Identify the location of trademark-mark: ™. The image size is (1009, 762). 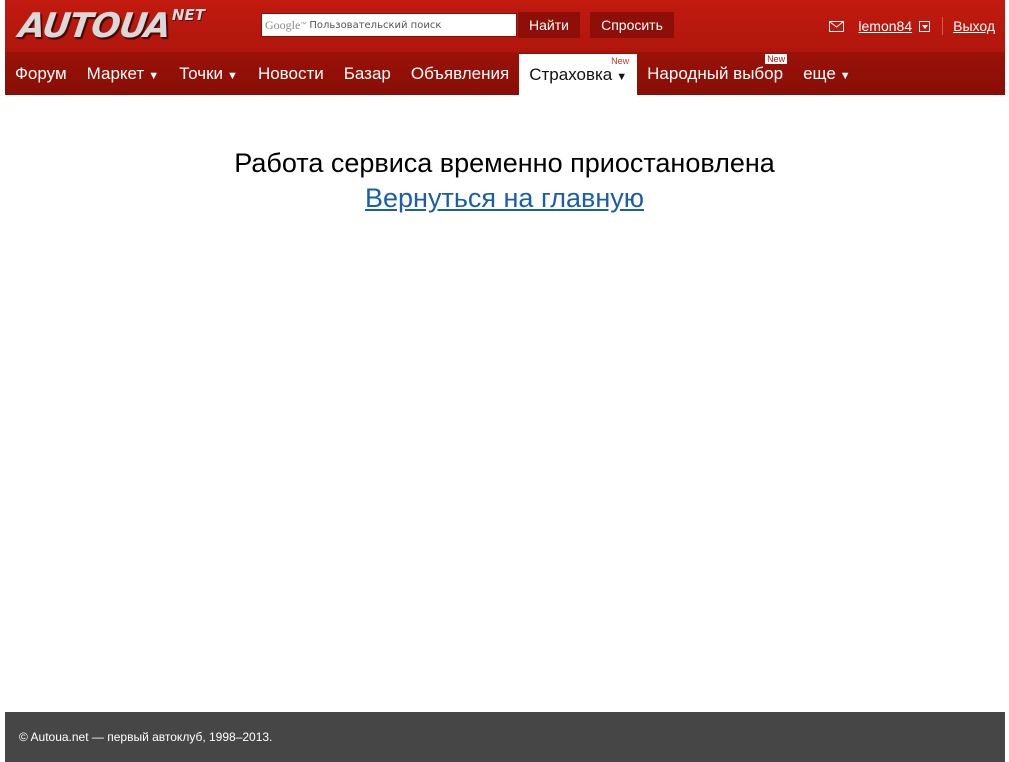
(303, 25).